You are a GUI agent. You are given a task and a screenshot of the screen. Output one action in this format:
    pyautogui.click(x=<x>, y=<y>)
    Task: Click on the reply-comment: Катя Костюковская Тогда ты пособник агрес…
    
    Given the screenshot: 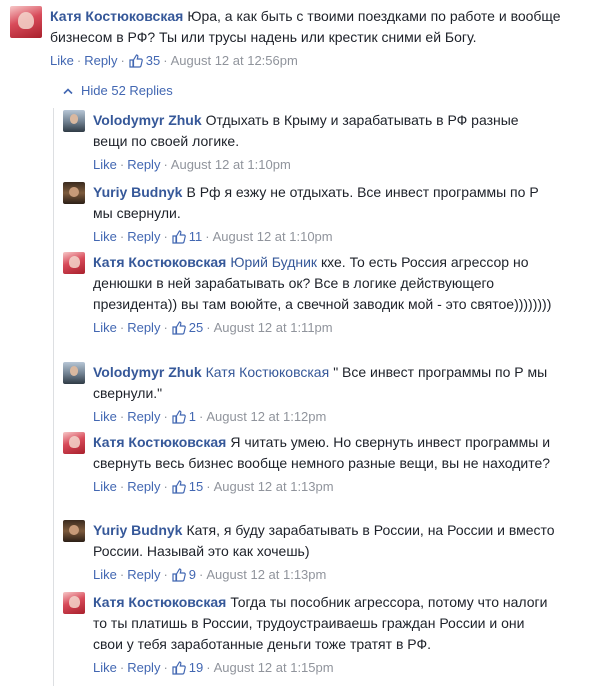 What is the action you would take?
    pyautogui.click(x=328, y=634)
    